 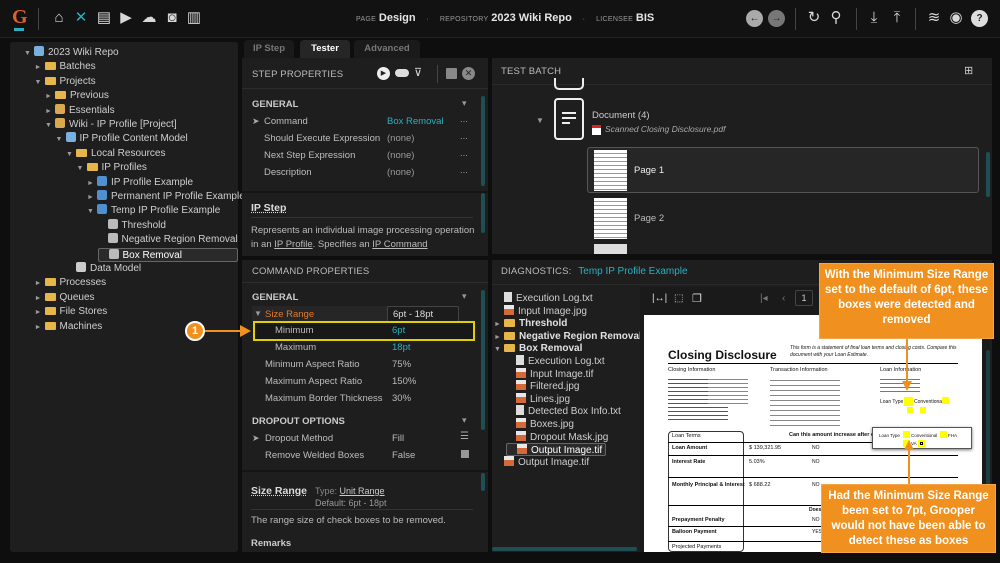 I want to click on tree-item: Box Removal, so click(x=167, y=254).